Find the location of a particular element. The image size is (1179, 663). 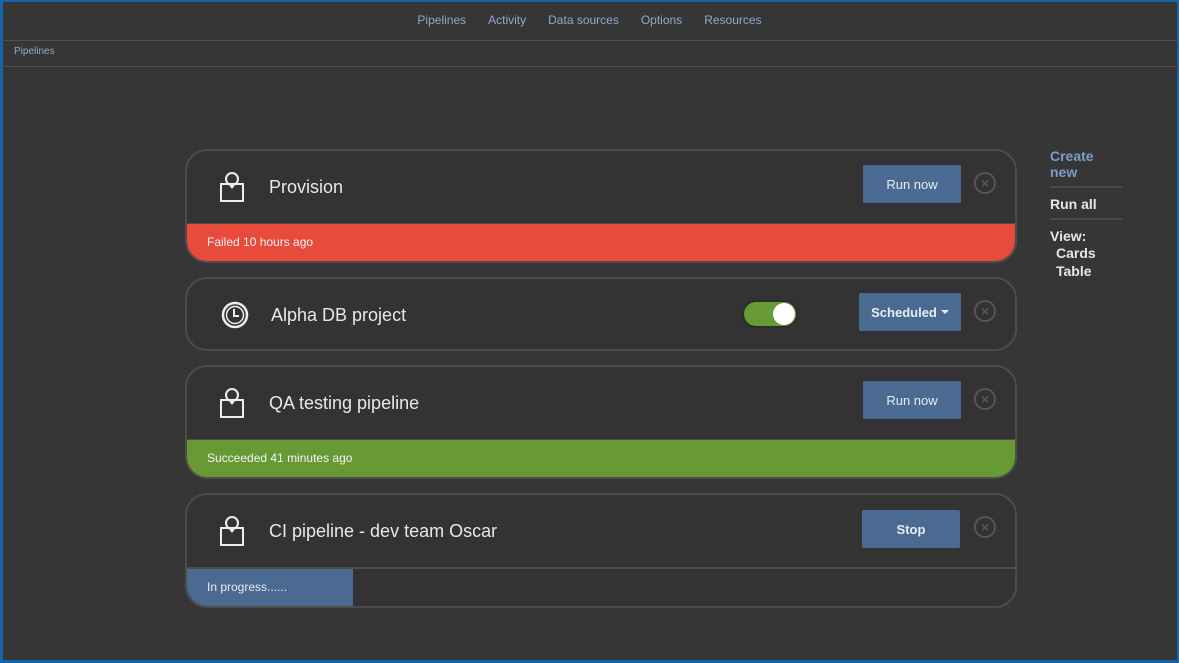

status-bar-success: Succeeded 41 minutes ago is located at coordinates (601, 458).